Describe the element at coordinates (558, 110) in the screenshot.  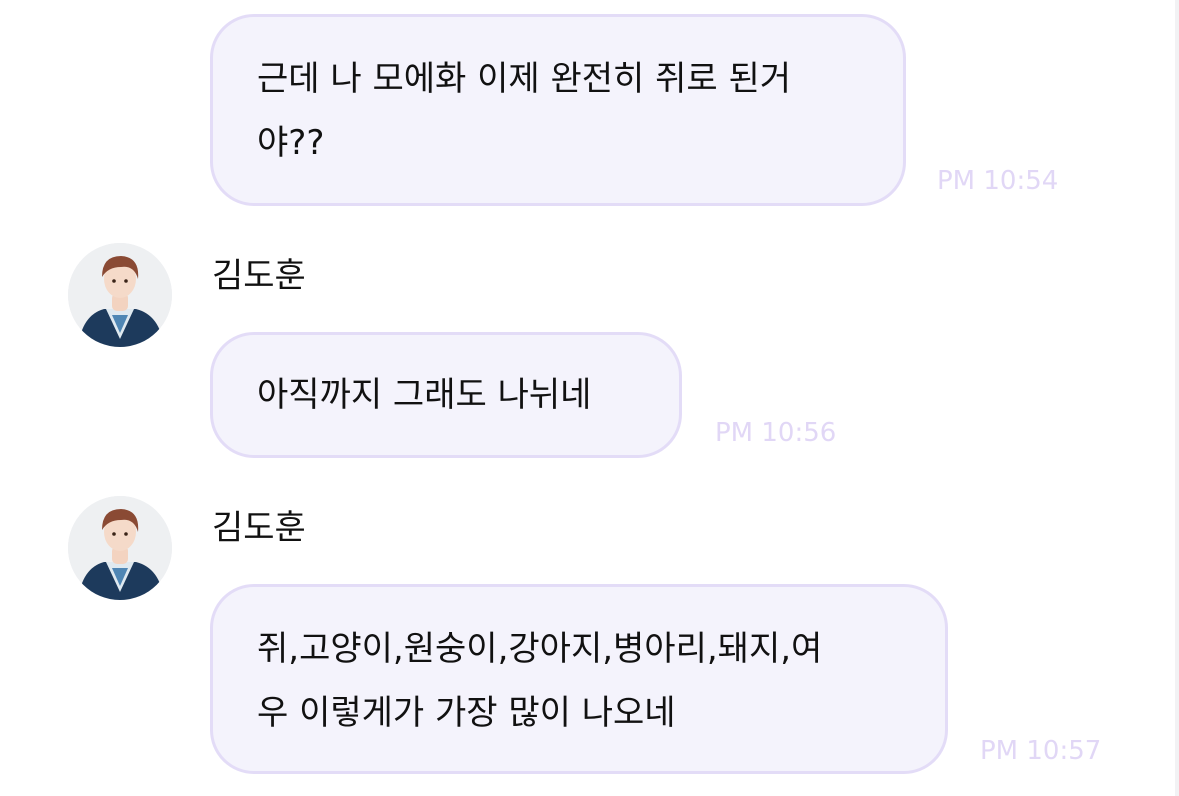
I see `message-bubble: 근데 나 모에화 이제 완전히 쥐로 된거 야??` at that location.